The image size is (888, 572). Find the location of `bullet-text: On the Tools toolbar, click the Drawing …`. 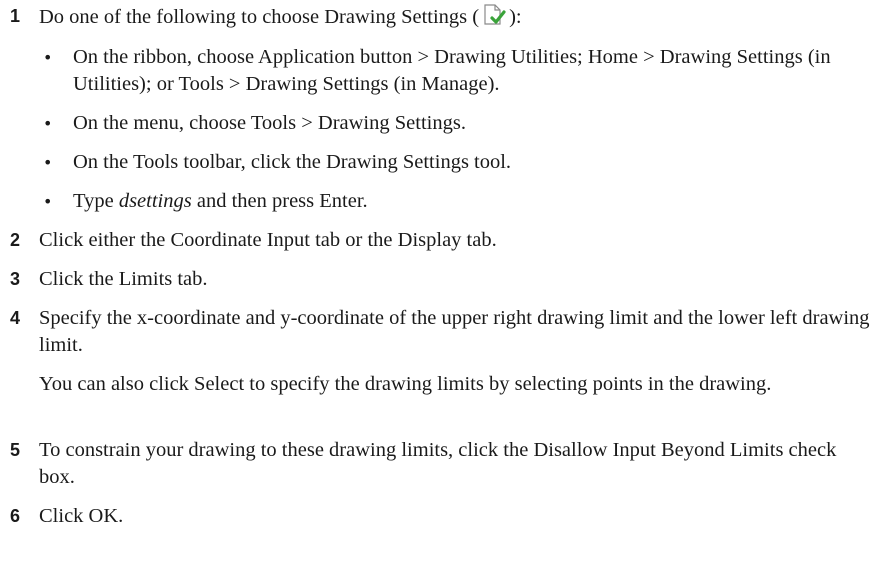

bullet-text: On the Tools toolbar, click the Drawing … is located at coordinates (292, 162).